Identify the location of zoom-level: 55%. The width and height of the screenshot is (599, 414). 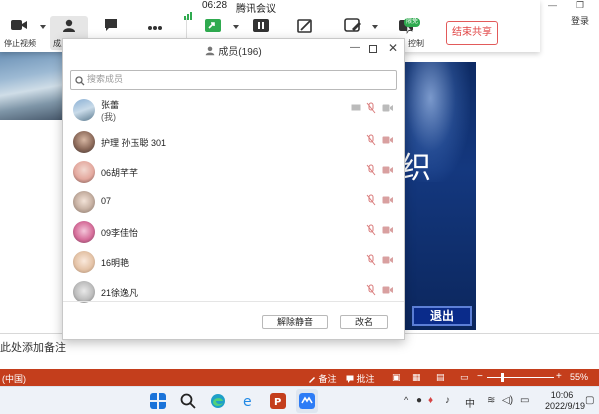
(579, 377).